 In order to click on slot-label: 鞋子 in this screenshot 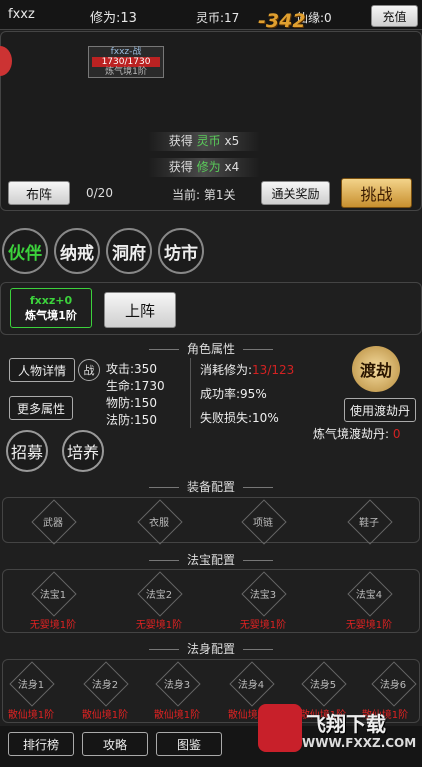, I will do `click(369, 523)`.